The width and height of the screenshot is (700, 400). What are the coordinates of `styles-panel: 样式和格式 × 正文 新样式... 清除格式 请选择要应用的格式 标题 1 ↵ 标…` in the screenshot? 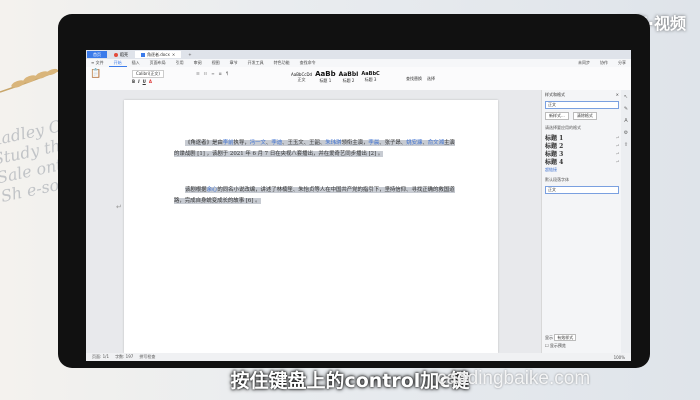 It's located at (581, 221).